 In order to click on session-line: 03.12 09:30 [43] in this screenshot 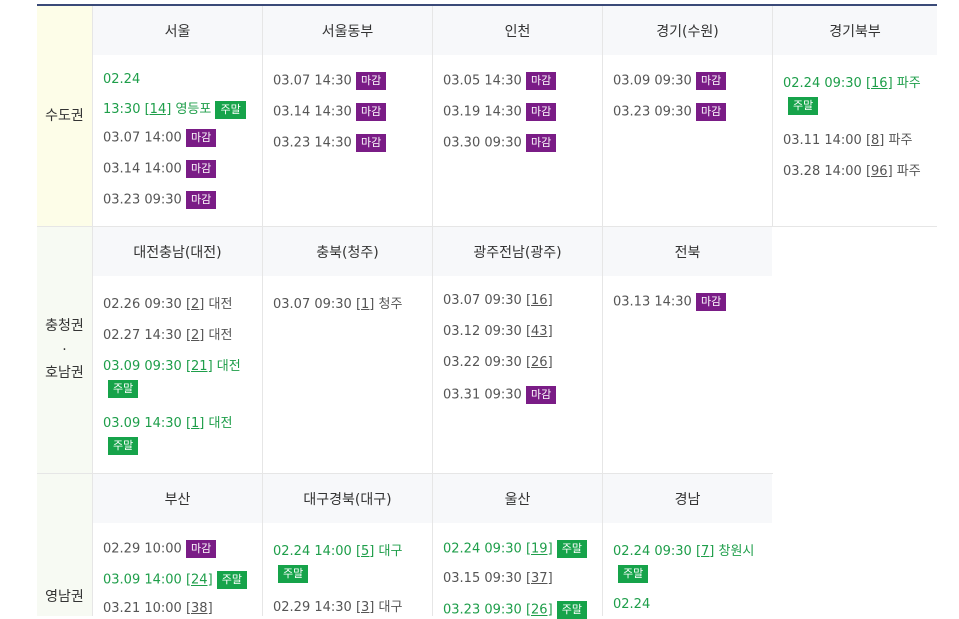, I will do `click(498, 331)`.